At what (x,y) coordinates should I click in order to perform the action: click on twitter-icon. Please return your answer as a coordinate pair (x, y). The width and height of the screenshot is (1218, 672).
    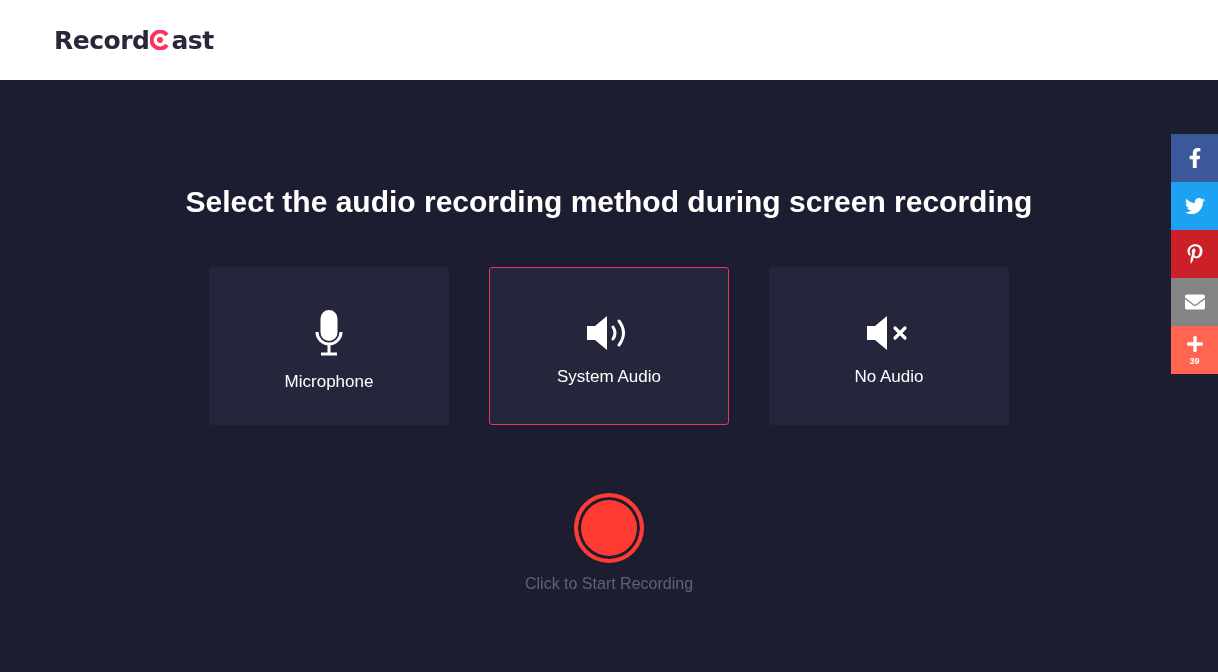
    Looking at the image, I should click on (1194, 206).